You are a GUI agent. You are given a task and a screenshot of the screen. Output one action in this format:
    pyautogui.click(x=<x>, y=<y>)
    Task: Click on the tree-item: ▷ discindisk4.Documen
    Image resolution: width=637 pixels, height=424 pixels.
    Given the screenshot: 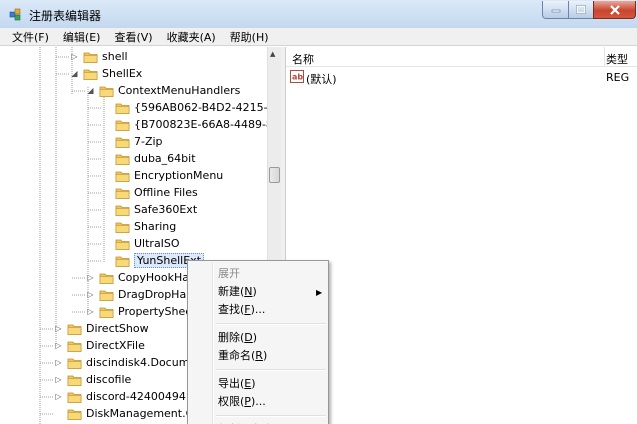 What is the action you would take?
    pyautogui.click(x=128, y=362)
    